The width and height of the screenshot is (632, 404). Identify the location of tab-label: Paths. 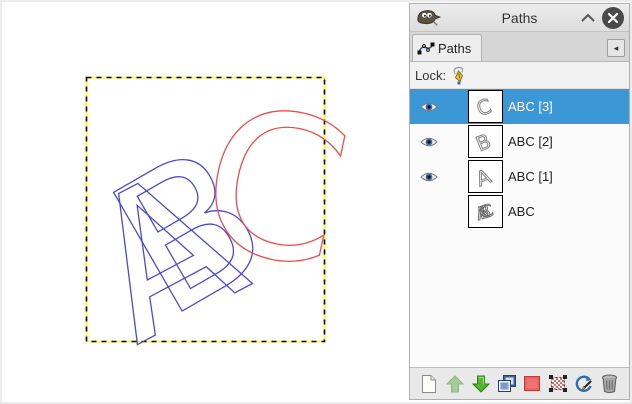
(455, 48).